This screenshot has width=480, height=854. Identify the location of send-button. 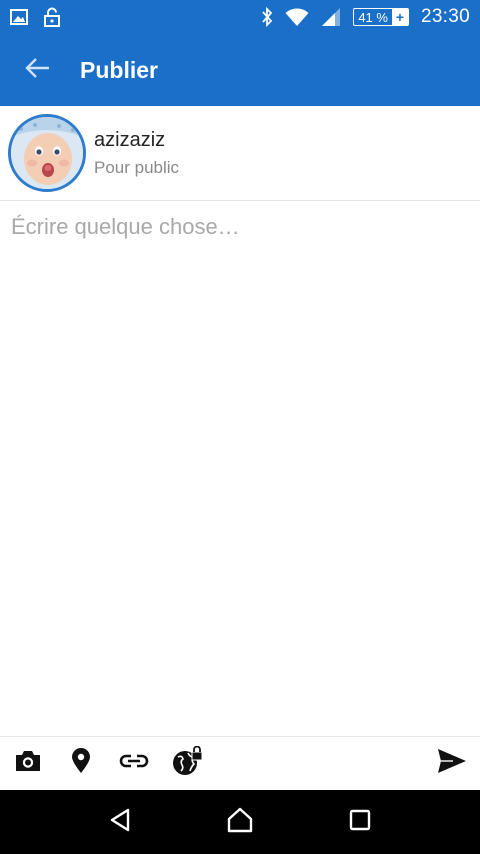
(452, 764).